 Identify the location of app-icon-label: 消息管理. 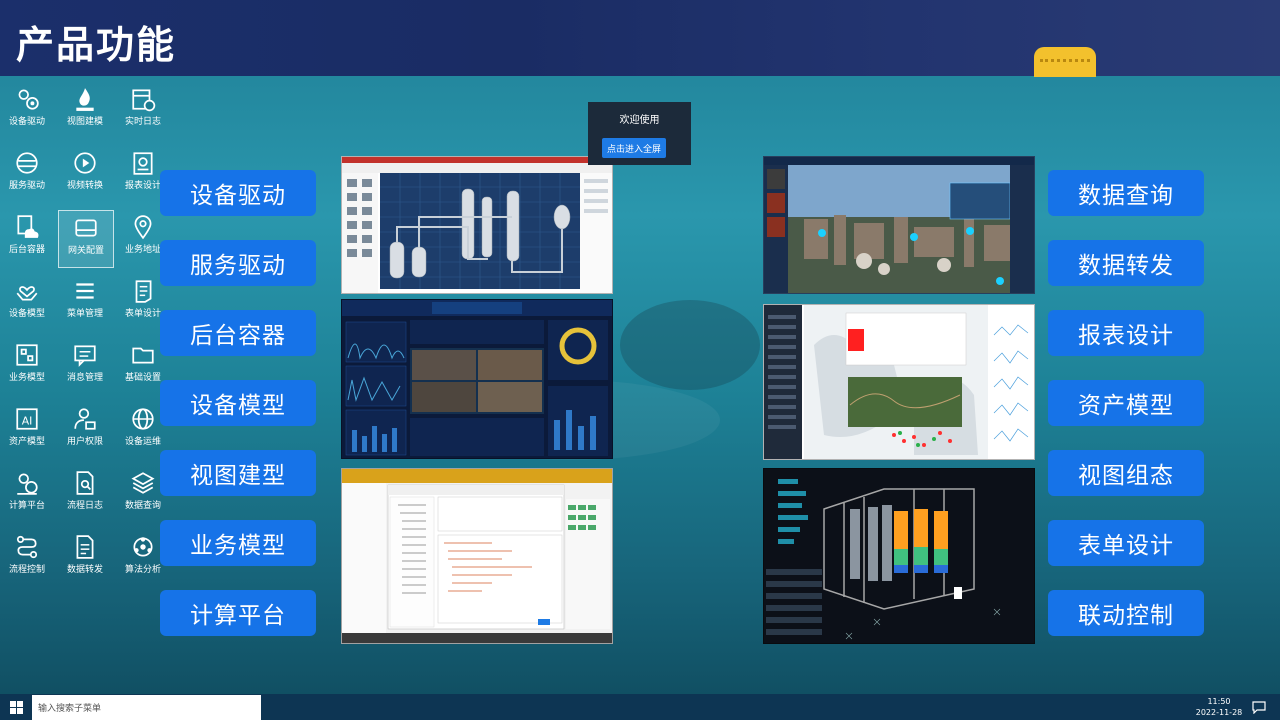
(84, 378).